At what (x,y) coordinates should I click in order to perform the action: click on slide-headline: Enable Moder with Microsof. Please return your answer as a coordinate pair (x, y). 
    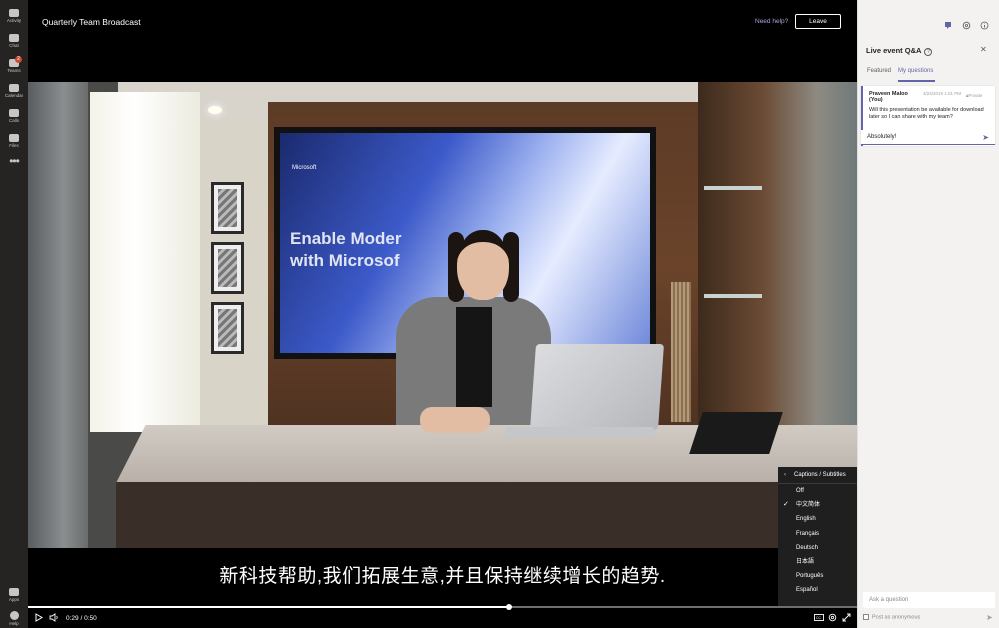
    Looking at the image, I should click on (345, 250).